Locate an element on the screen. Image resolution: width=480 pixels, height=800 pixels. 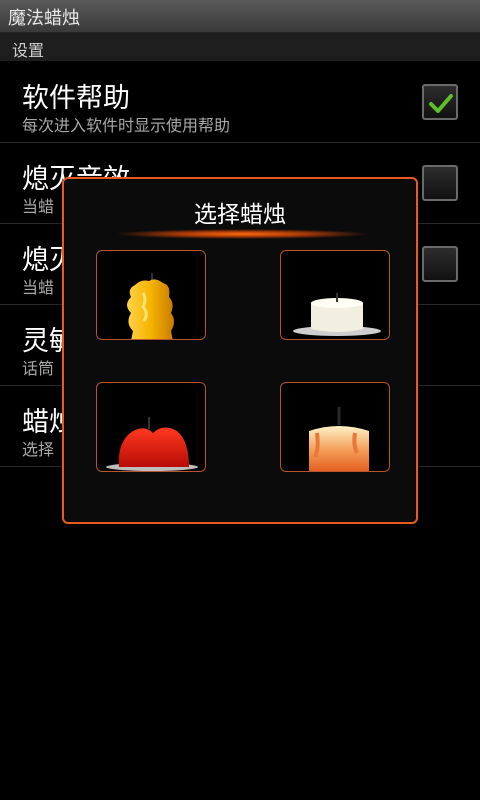
candle-yellow-wax-icon is located at coordinates (150, 306).